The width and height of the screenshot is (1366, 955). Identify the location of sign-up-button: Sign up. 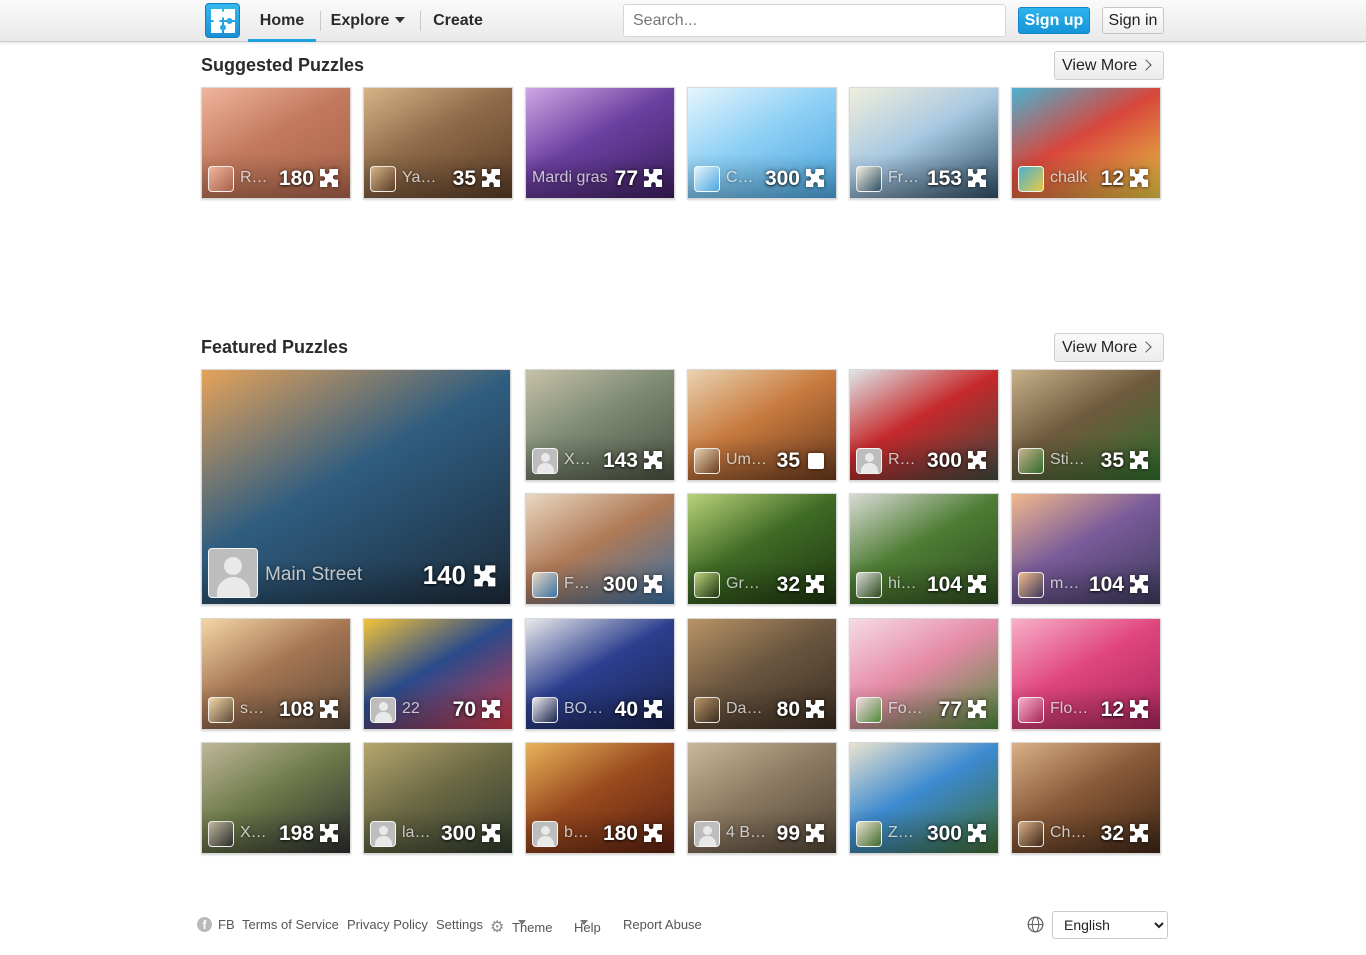
(1054, 20).